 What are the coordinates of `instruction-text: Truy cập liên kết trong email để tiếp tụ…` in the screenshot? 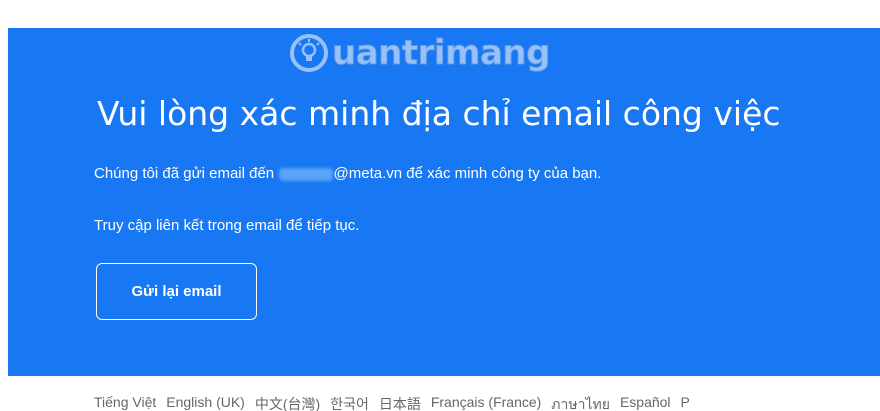 It's located at (227, 225).